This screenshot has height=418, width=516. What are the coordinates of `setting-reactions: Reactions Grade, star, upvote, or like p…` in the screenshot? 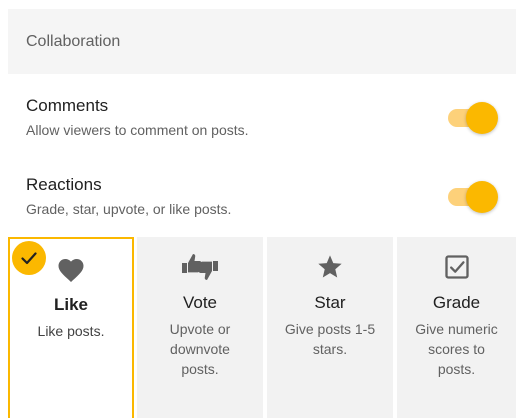 It's located at (262, 197).